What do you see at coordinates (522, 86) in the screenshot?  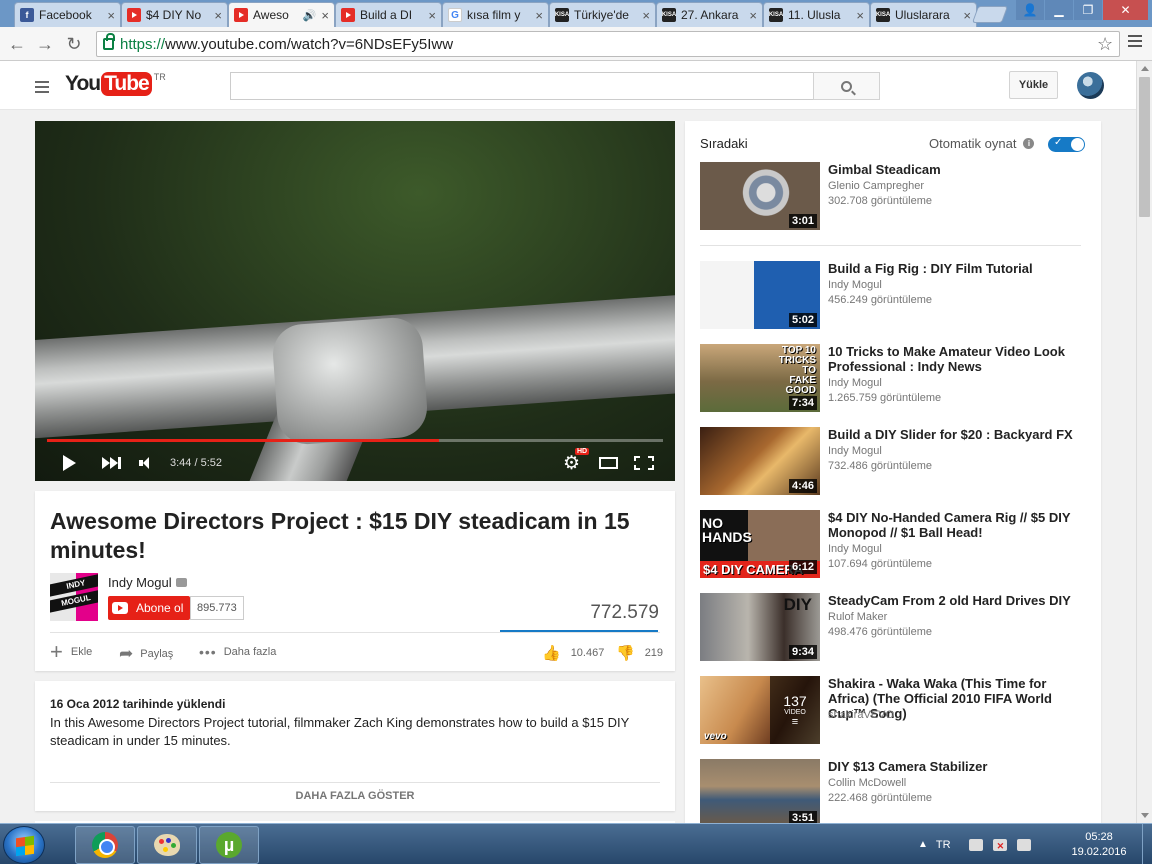 I see `search-input` at bounding box center [522, 86].